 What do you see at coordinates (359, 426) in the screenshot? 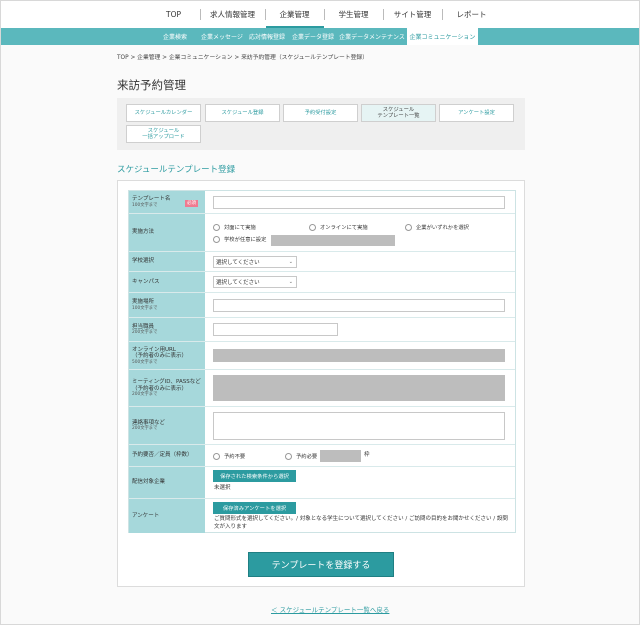
I see `notes-textarea` at bounding box center [359, 426].